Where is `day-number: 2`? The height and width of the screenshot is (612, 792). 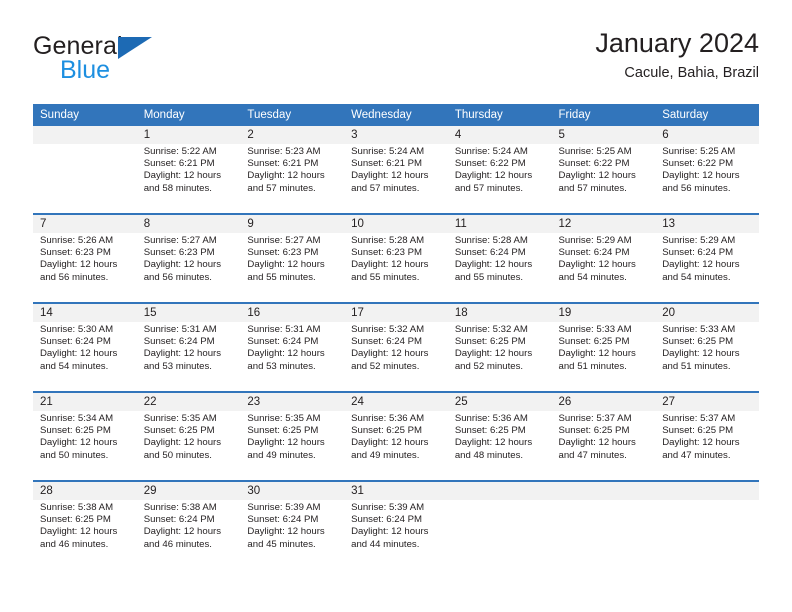
day-number: 2 is located at coordinates (292, 135).